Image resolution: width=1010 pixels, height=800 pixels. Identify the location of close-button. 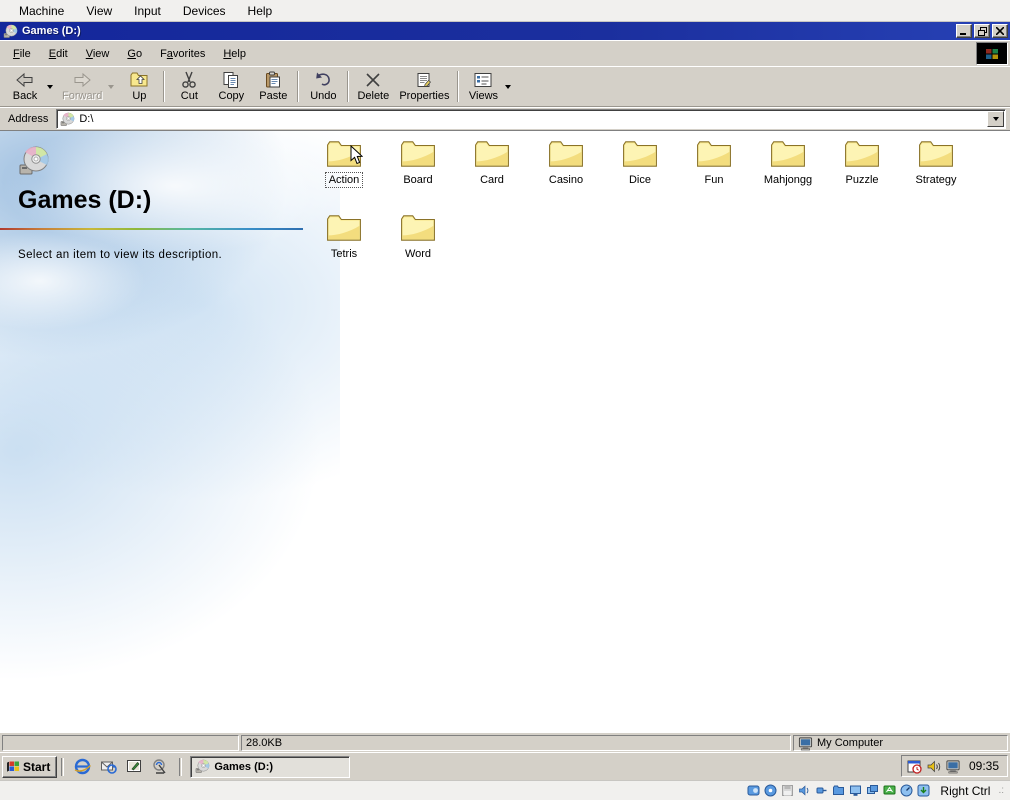
(1000, 31).